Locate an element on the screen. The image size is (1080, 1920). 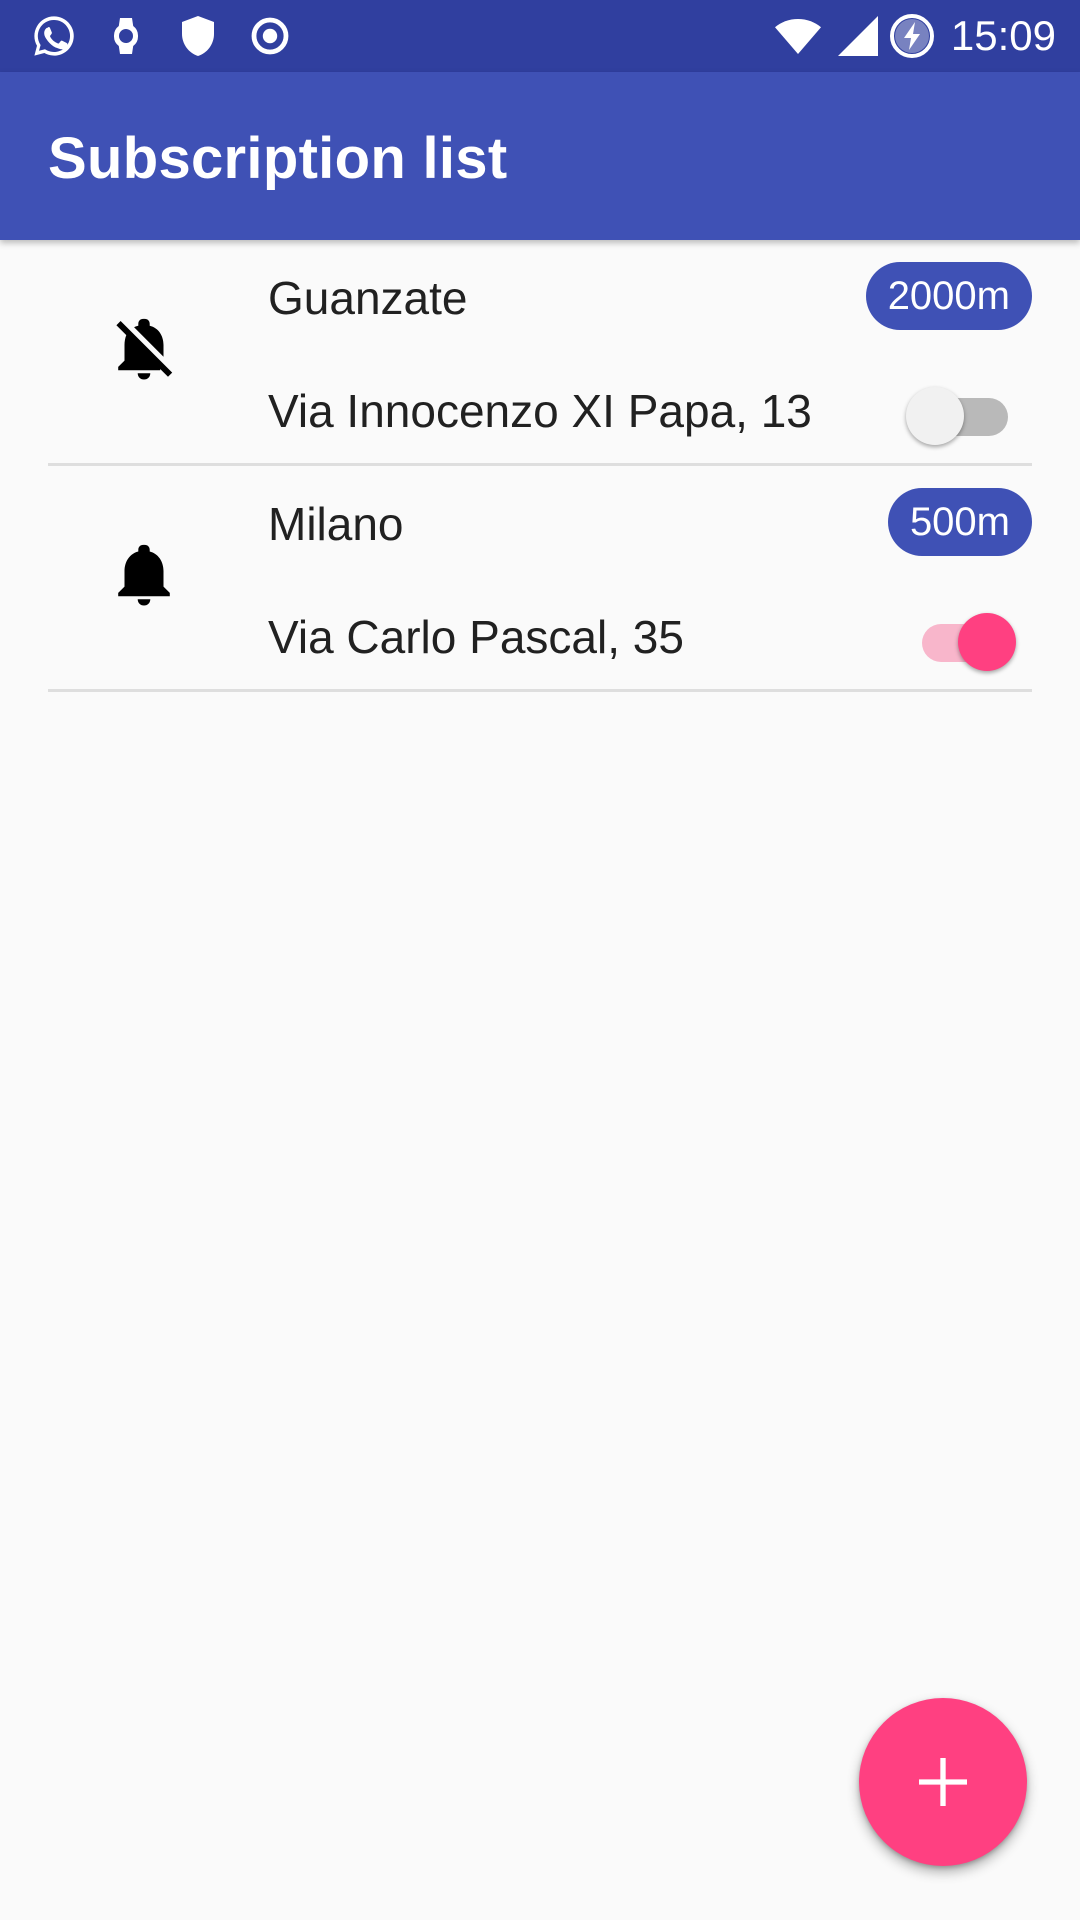
add-subscription-button is located at coordinates (943, 1782).